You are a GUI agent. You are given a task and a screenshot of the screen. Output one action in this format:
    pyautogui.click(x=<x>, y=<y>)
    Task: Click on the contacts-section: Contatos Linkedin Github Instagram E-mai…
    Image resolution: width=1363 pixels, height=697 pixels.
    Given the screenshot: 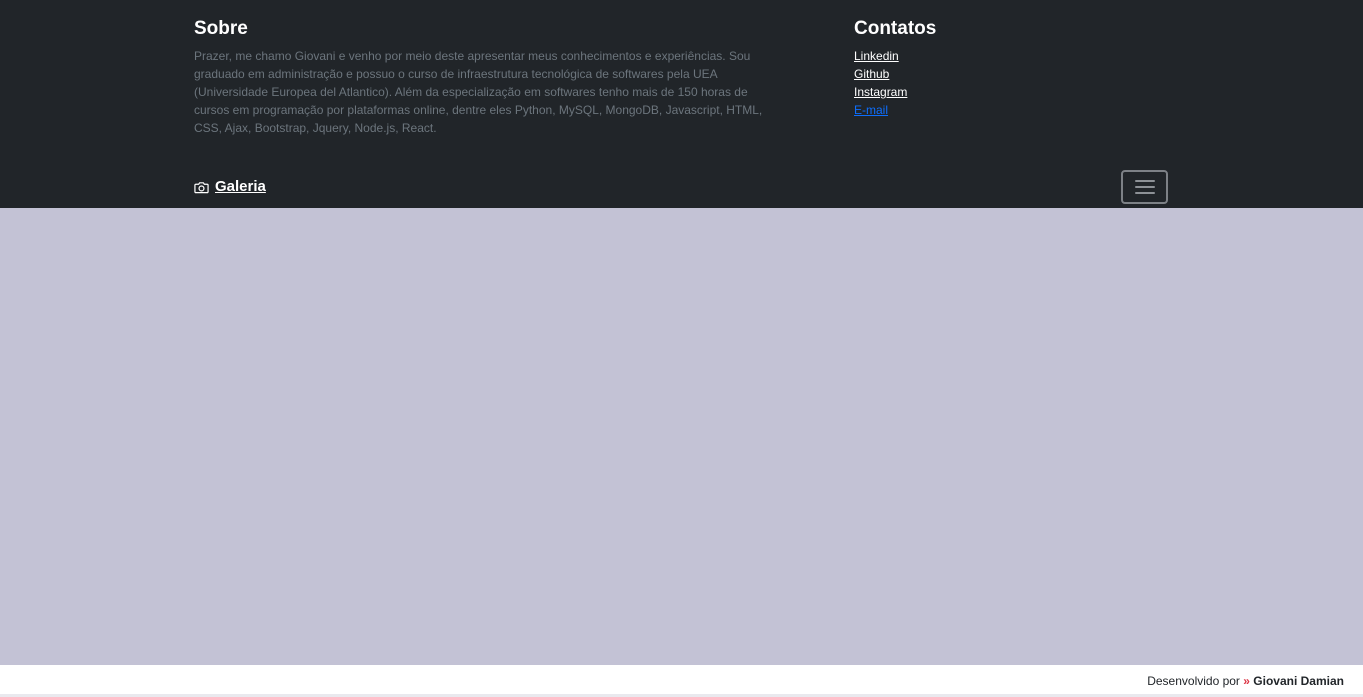 What is the action you would take?
    pyautogui.click(x=1004, y=68)
    